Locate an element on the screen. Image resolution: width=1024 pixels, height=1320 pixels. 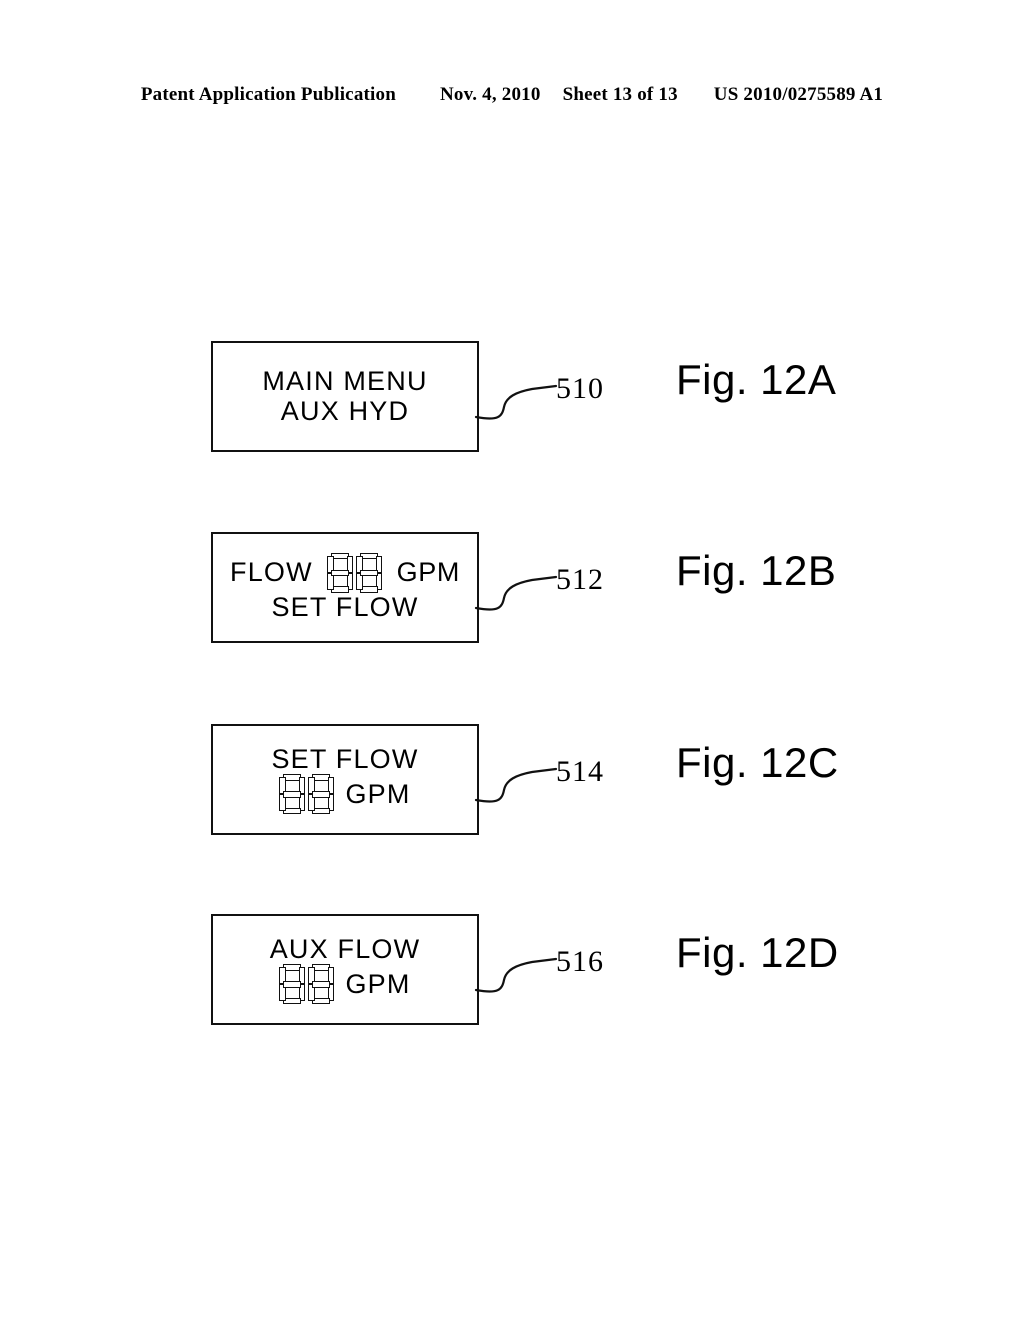
reference-numeral: 514 is located at coordinates (580, 771).